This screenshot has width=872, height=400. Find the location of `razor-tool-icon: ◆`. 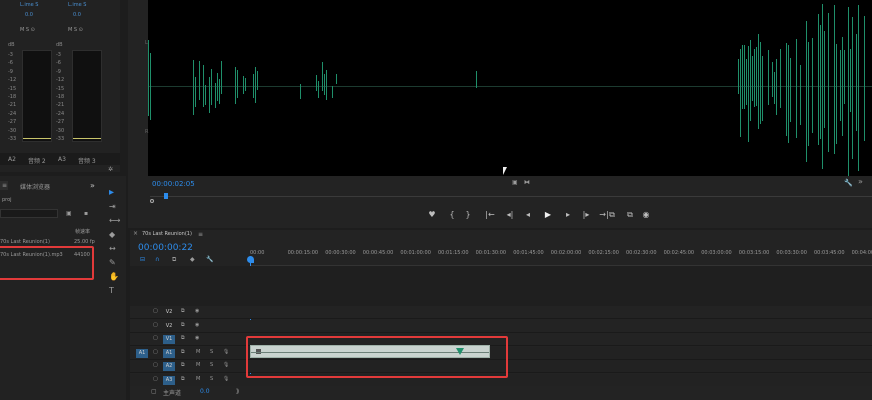

razor-tool-icon: ◆ is located at coordinates (112, 235).